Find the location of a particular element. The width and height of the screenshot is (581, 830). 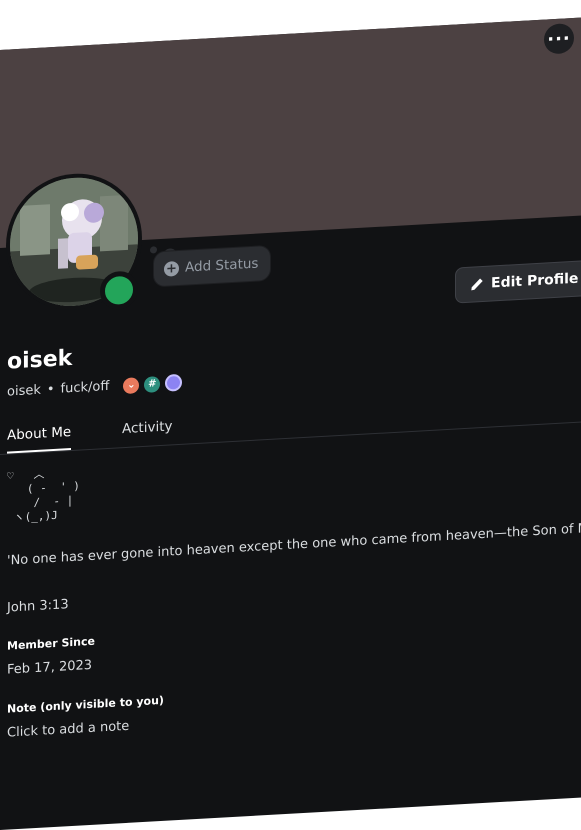

username: oisek is located at coordinates (24, 391).